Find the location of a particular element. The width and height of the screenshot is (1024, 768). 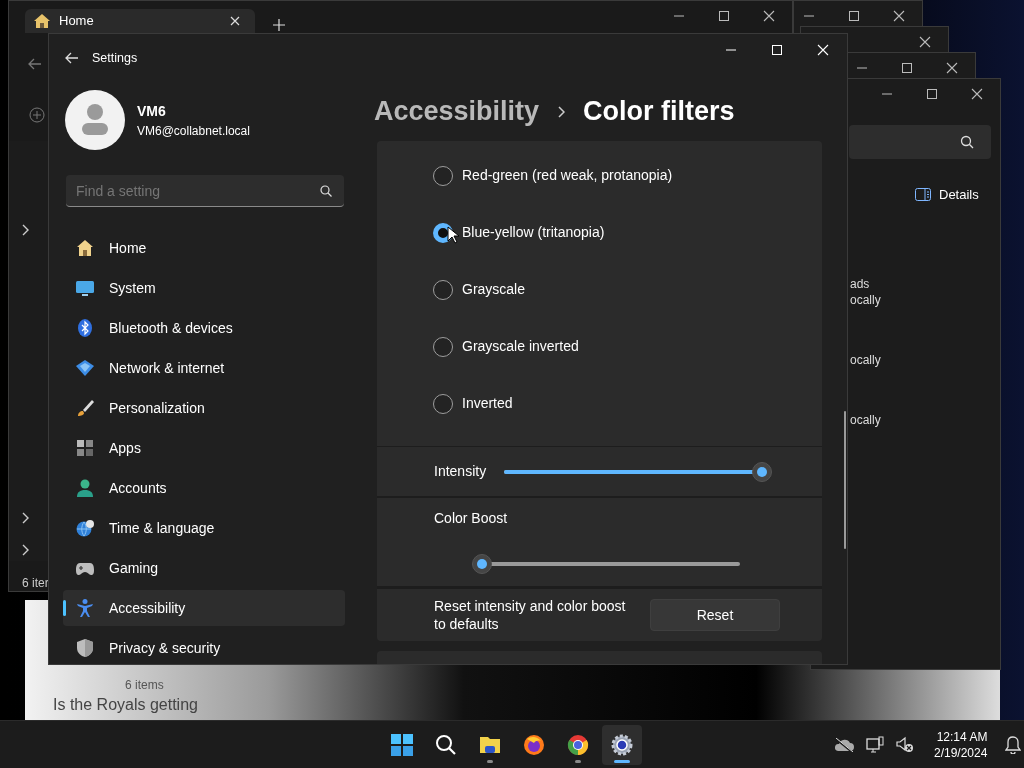

nav-item: Bluetooth & devices is located at coordinates (204, 328).